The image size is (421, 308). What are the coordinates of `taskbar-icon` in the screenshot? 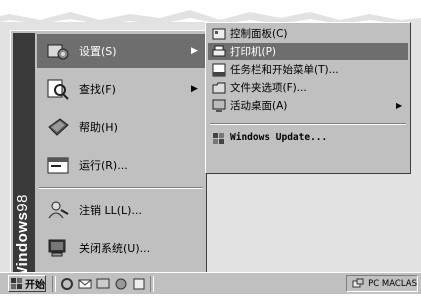 It's located at (219, 70).